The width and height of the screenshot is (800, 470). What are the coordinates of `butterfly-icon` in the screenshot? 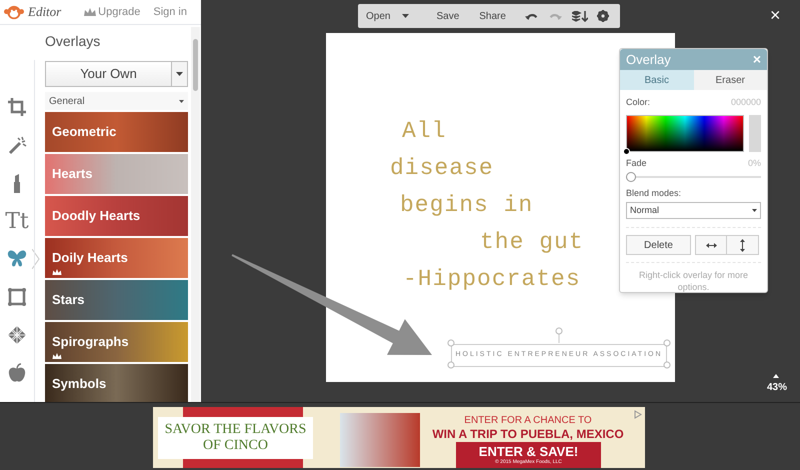 It's located at (17, 259).